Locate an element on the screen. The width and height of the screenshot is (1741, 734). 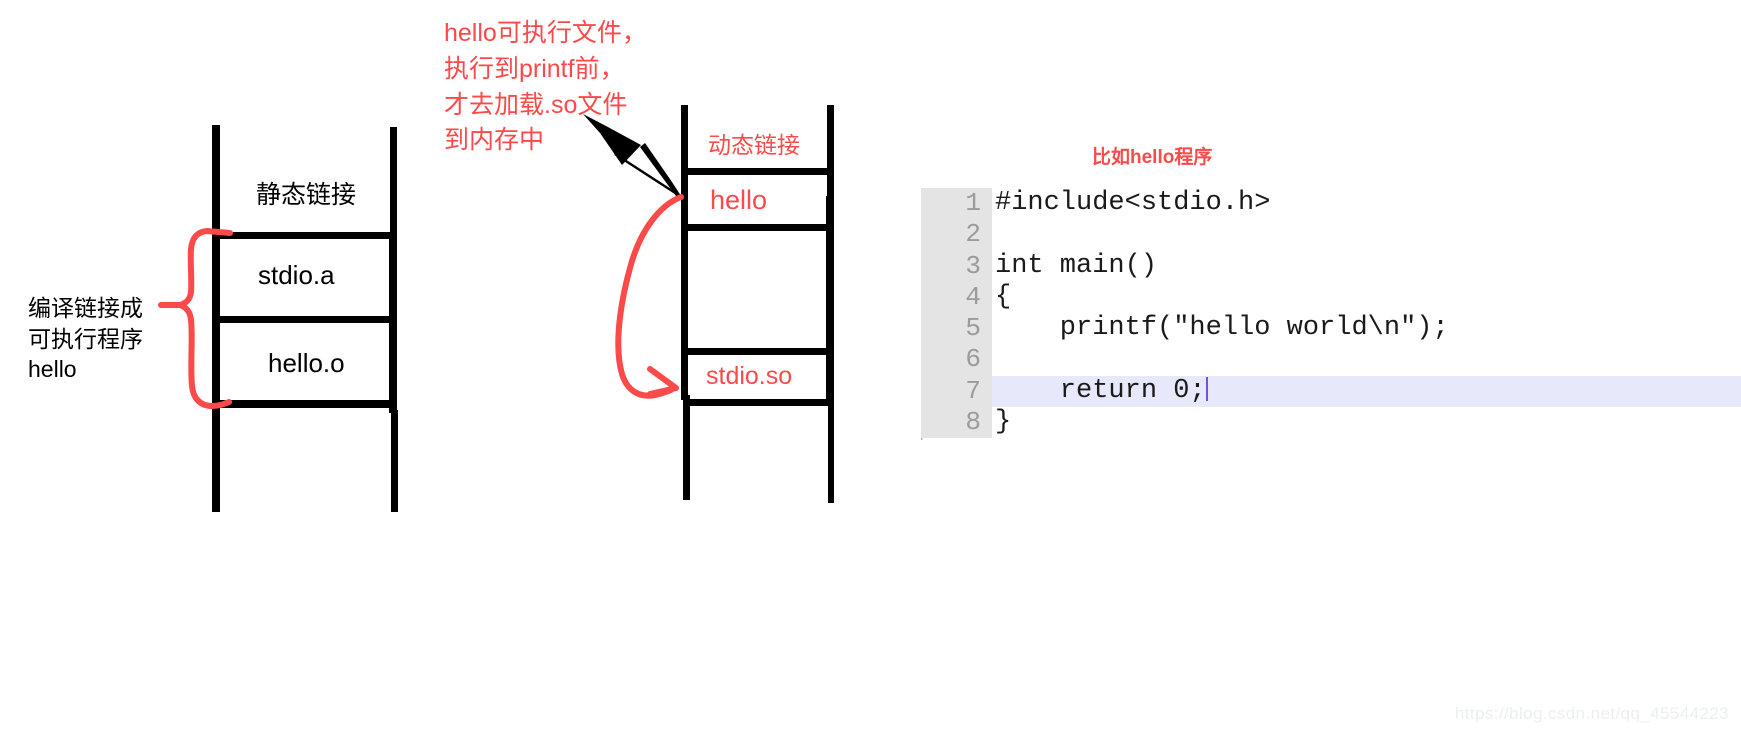
dynamic-link-row-stdio-so: stdio.so is located at coordinates (749, 376).